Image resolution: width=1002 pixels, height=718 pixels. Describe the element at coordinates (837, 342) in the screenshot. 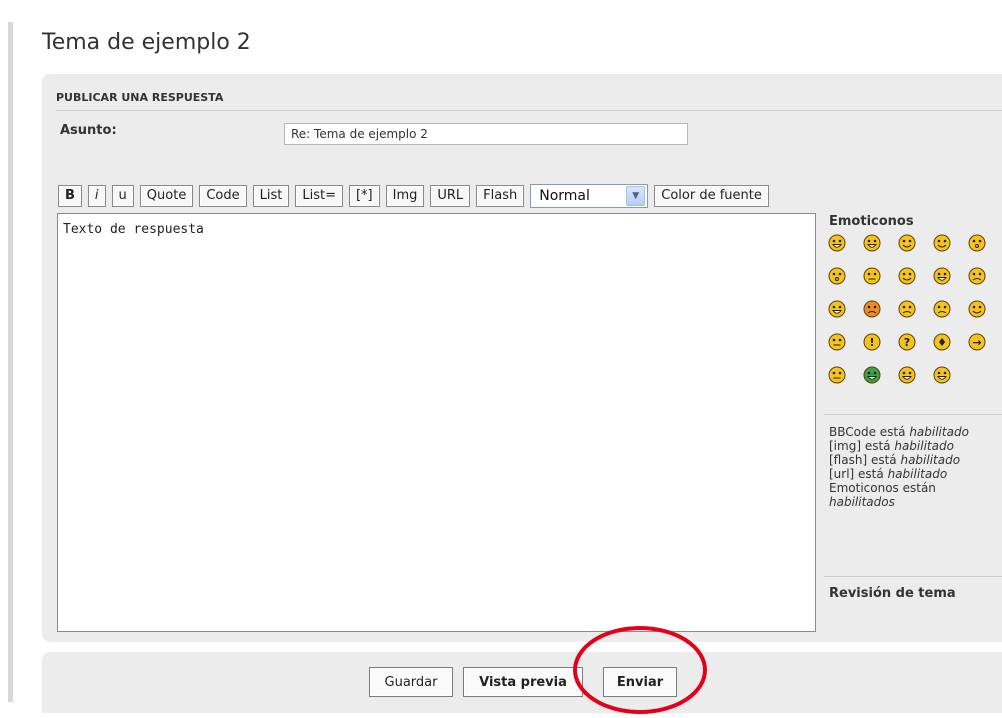

I see `smiley-rolleyes-icon` at that location.